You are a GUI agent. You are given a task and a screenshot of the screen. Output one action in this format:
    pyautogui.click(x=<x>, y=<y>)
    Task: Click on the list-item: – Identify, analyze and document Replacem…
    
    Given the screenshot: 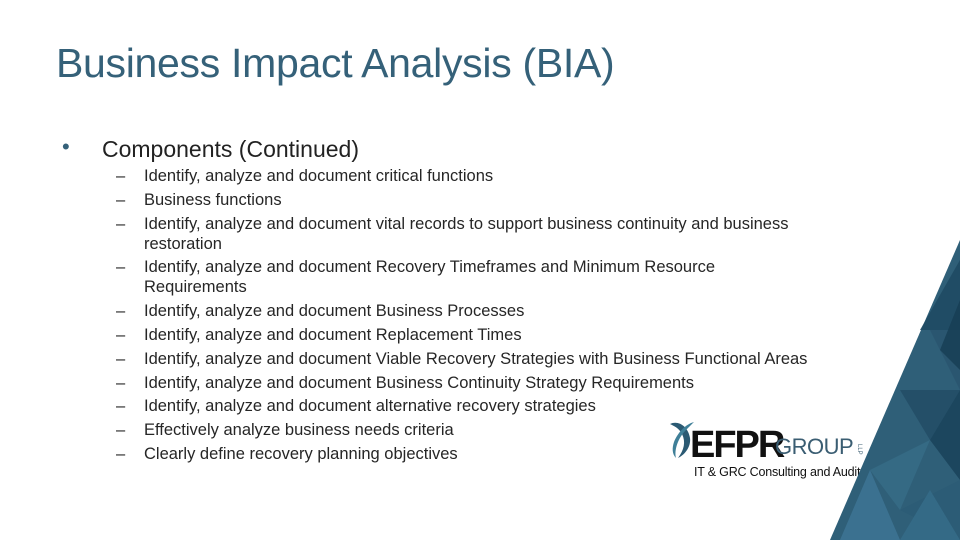 What is the action you would take?
    pyautogui.click(x=466, y=335)
    